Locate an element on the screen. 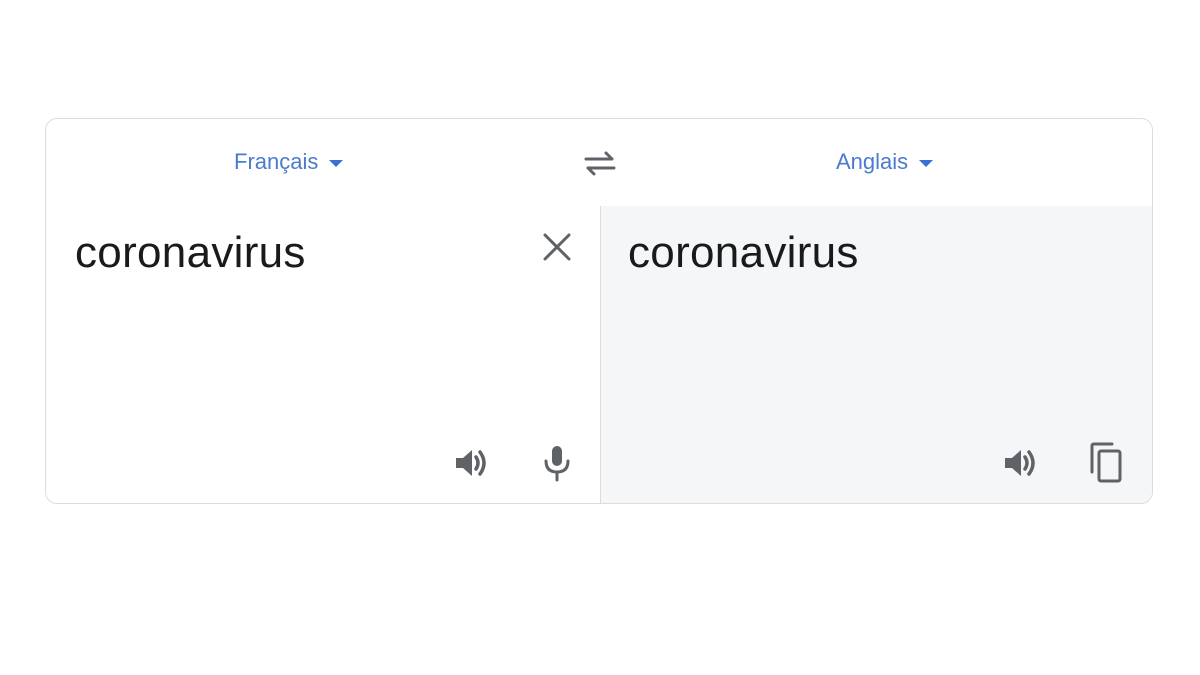 This screenshot has width=1200, height=675. clear-source-button is located at coordinates (557, 247).